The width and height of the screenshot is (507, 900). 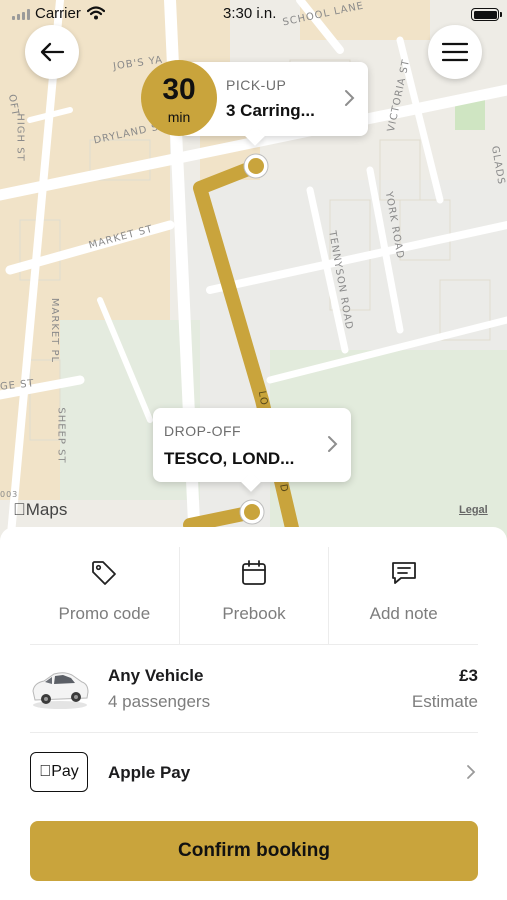 I want to click on hamburger-icon, so click(x=455, y=52).